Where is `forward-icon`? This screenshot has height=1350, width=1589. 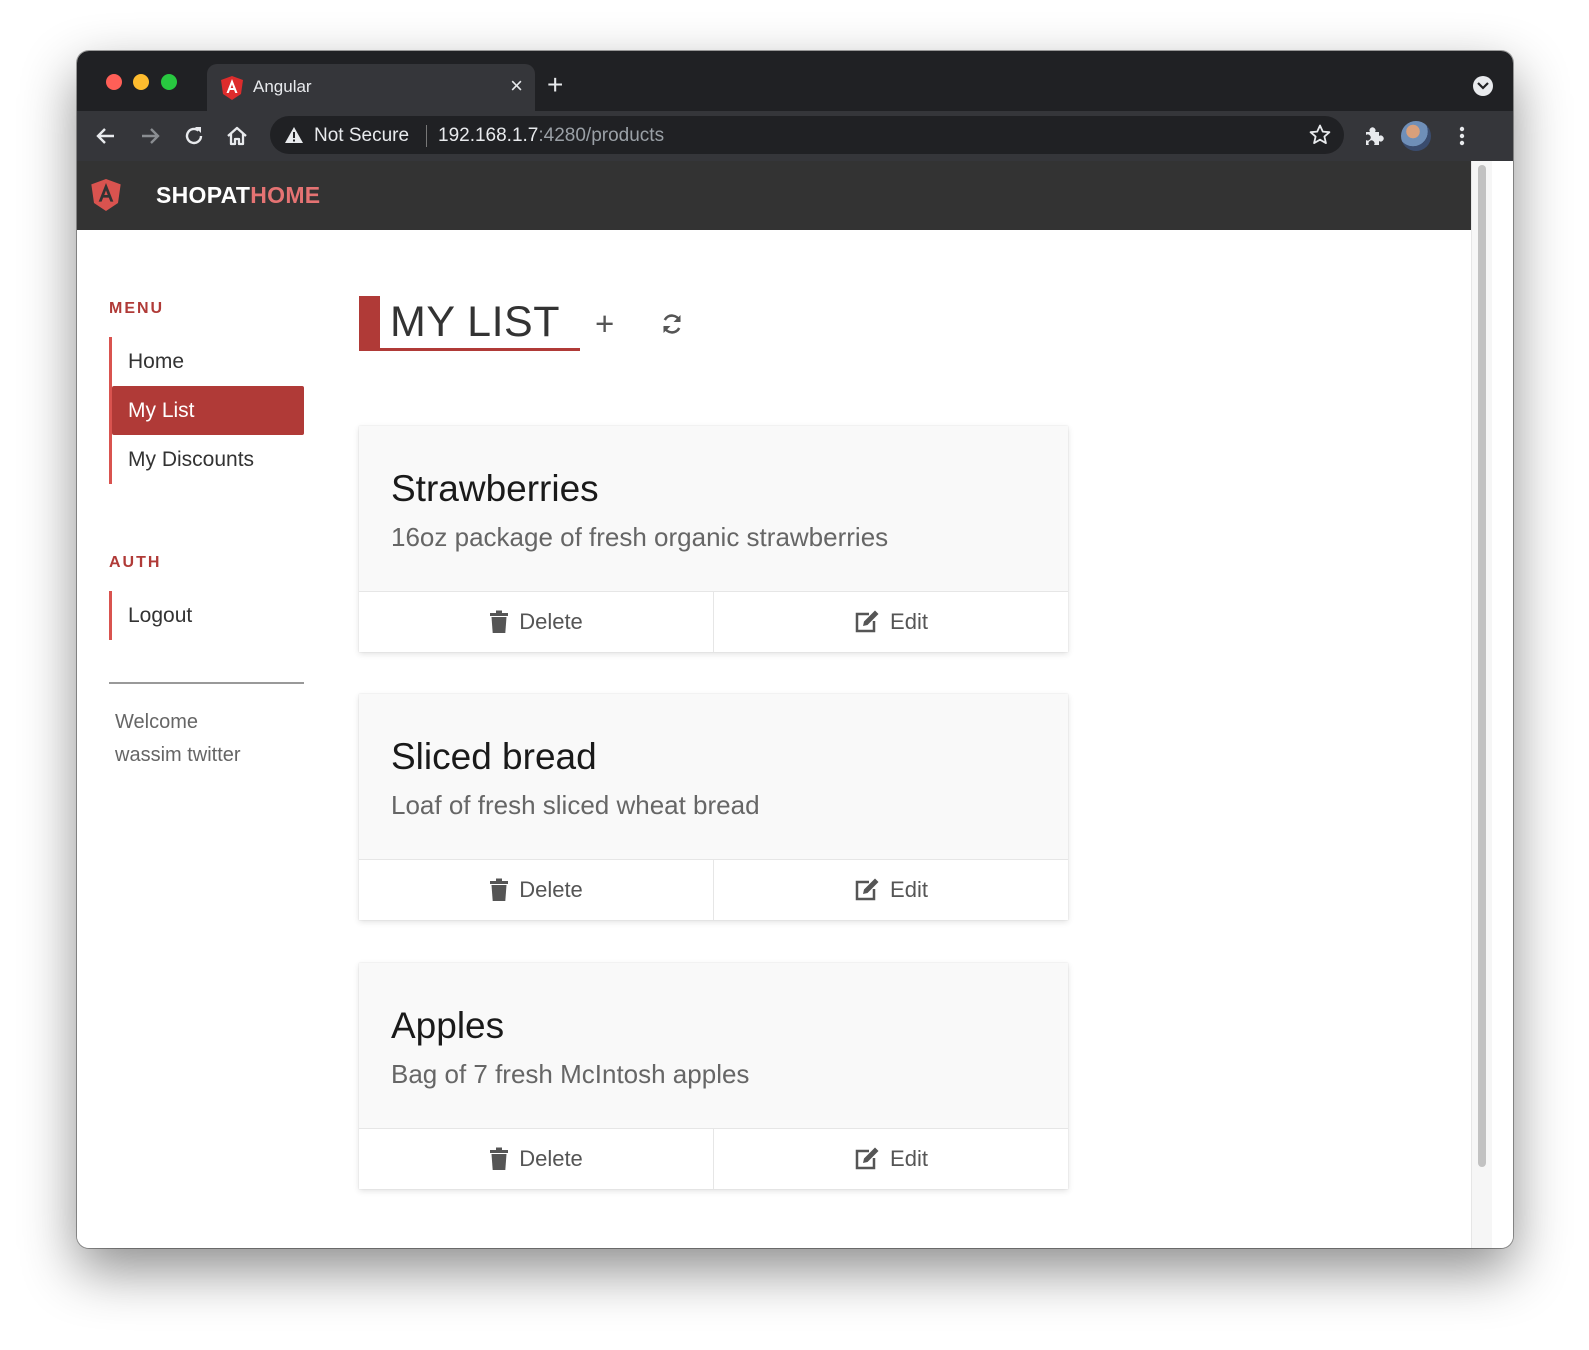 forward-icon is located at coordinates (150, 136).